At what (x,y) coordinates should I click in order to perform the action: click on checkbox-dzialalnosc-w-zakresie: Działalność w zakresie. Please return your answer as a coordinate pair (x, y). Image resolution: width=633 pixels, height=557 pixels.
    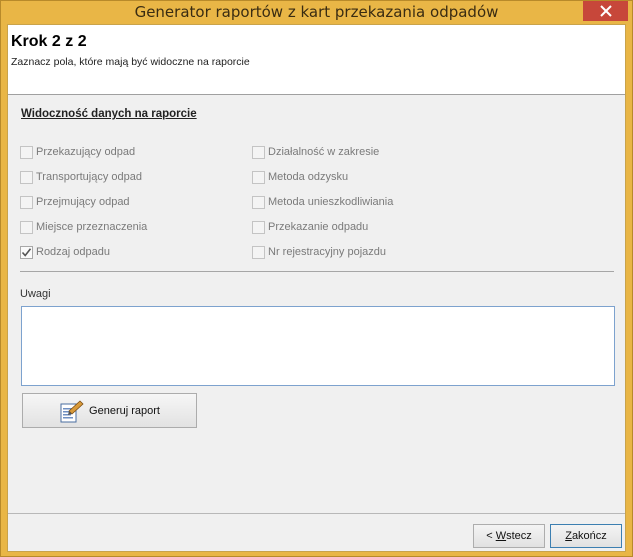
    Looking at the image, I should click on (315, 152).